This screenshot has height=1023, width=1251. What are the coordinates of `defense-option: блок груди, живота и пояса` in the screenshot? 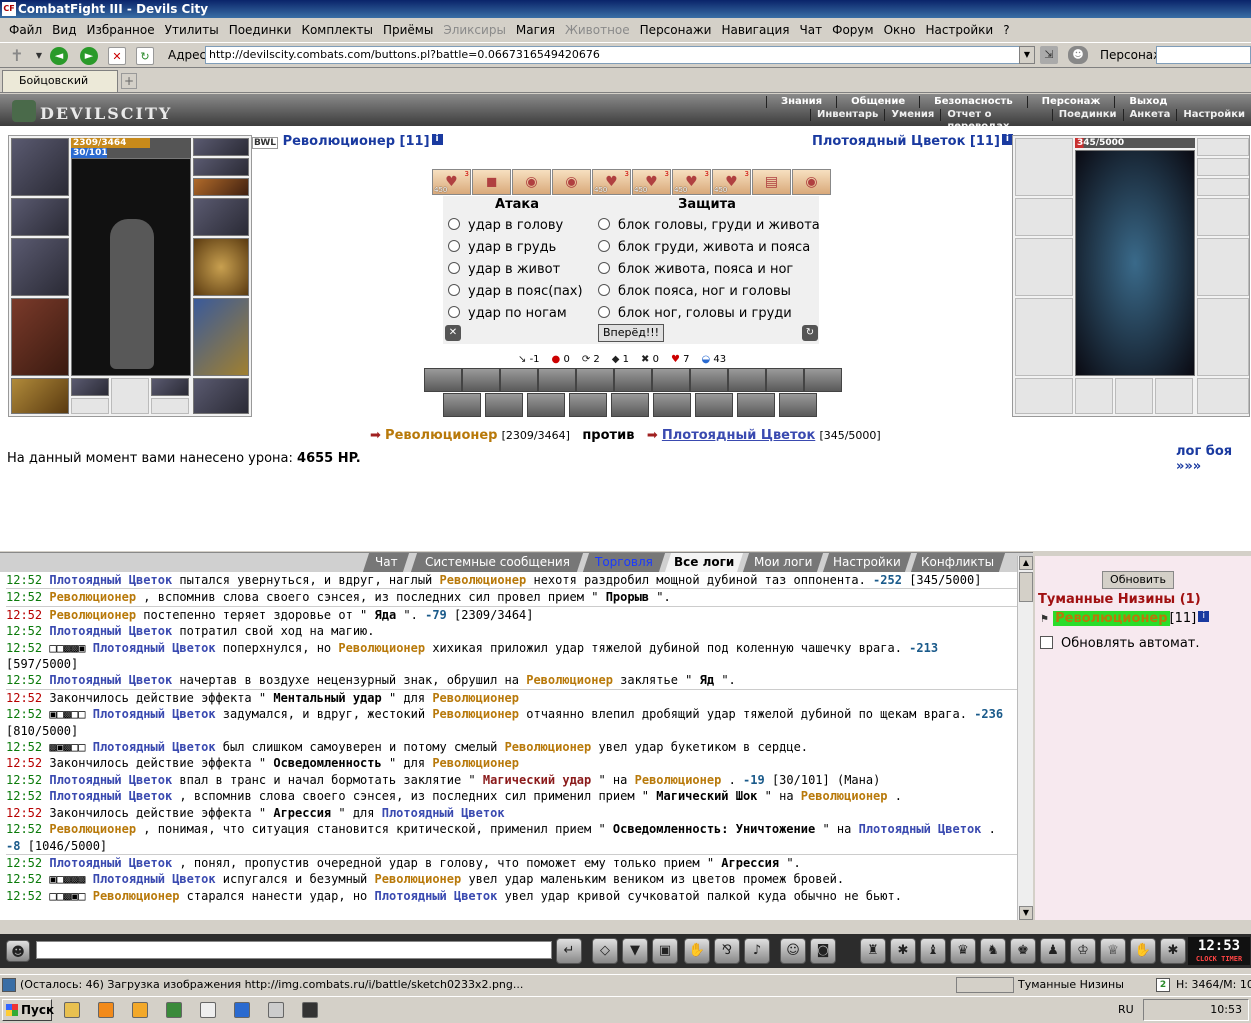 It's located at (704, 248).